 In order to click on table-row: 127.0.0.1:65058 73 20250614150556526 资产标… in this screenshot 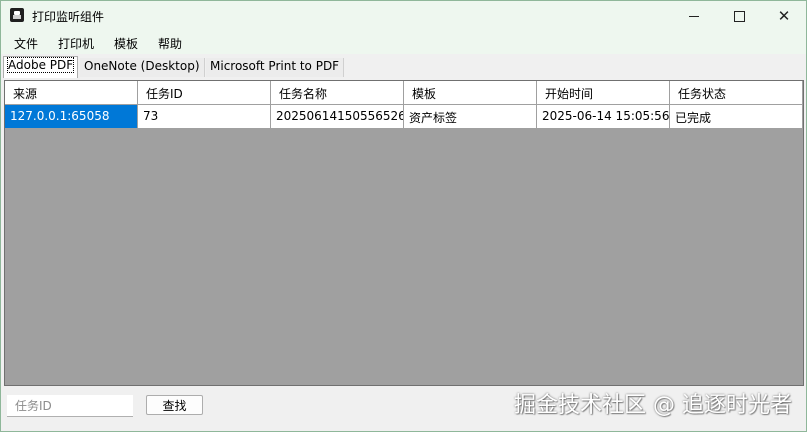, I will do `click(404, 117)`.